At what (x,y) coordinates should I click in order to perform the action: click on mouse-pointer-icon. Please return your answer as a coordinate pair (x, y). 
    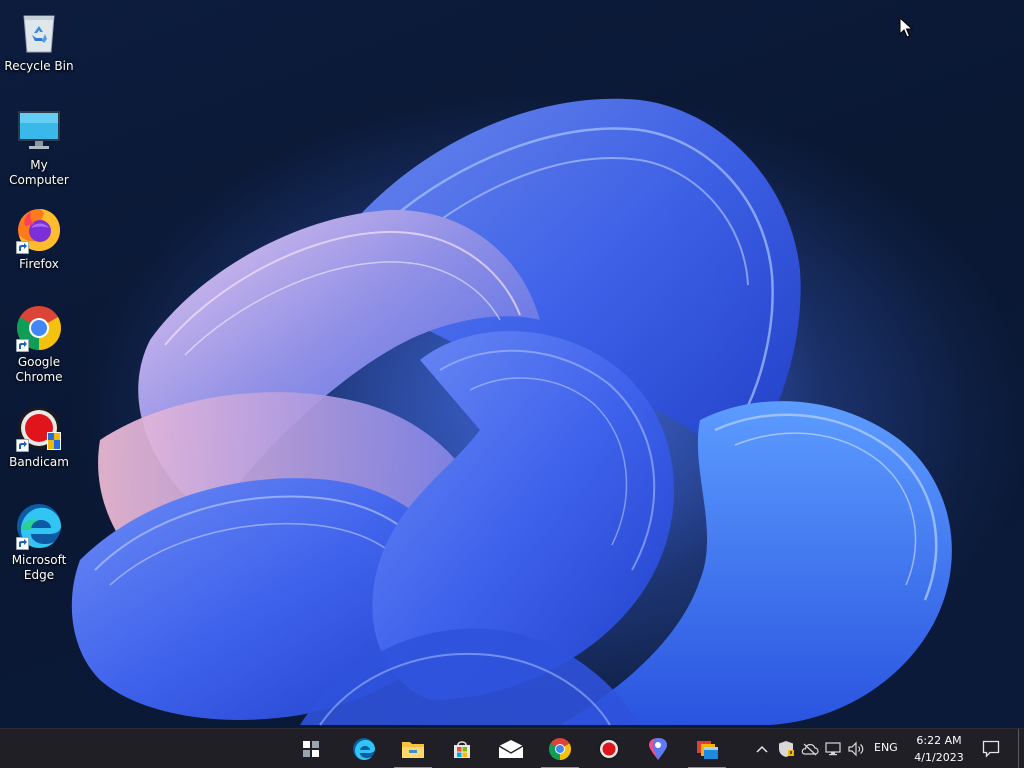
    Looking at the image, I should click on (906, 27).